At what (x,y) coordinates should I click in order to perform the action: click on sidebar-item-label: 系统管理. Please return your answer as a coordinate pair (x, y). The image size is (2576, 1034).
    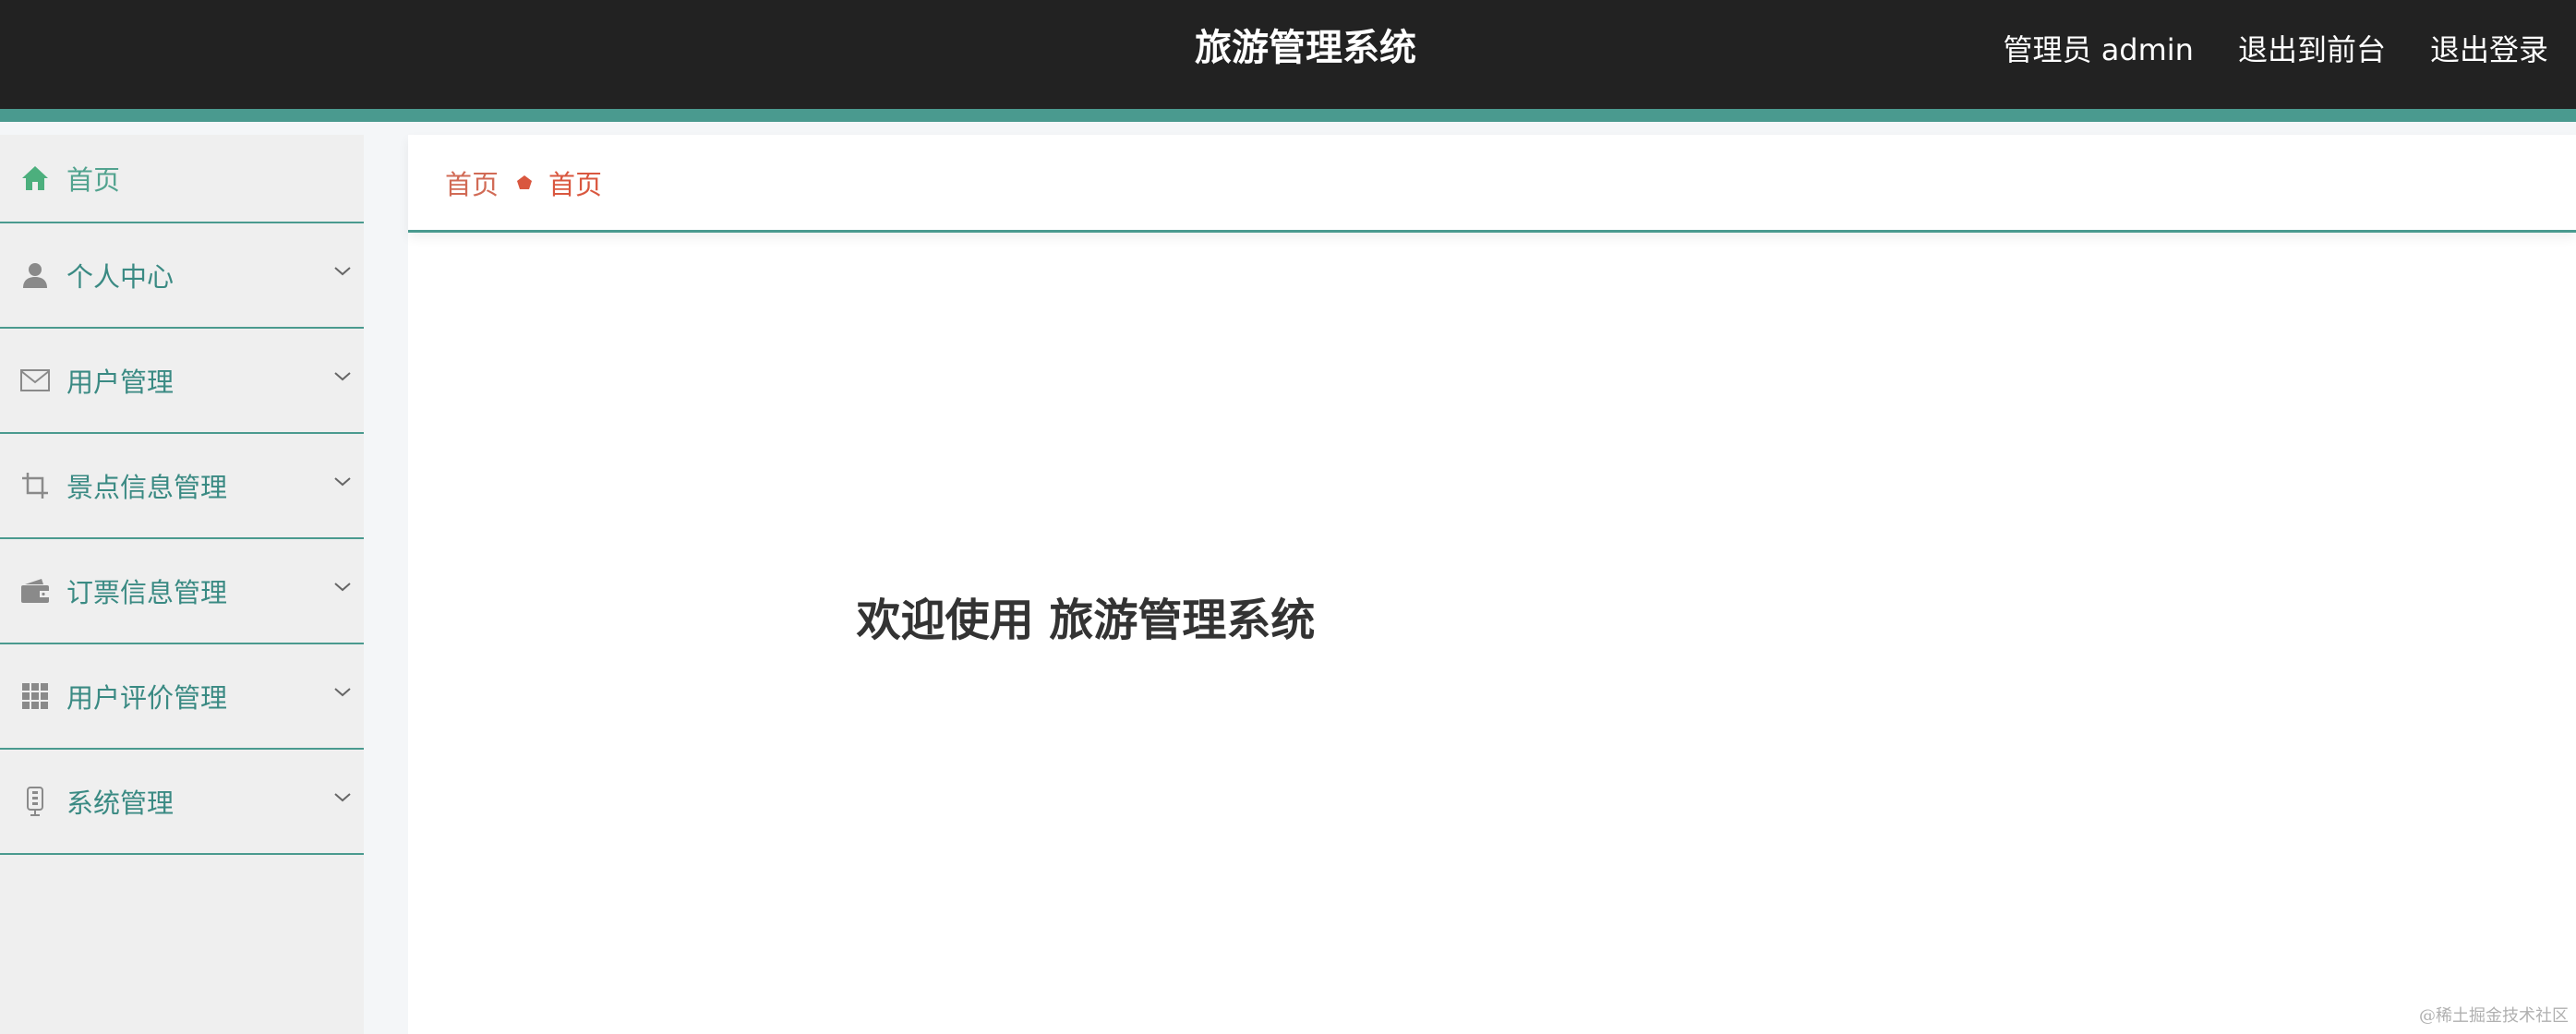
    Looking at the image, I should click on (120, 803).